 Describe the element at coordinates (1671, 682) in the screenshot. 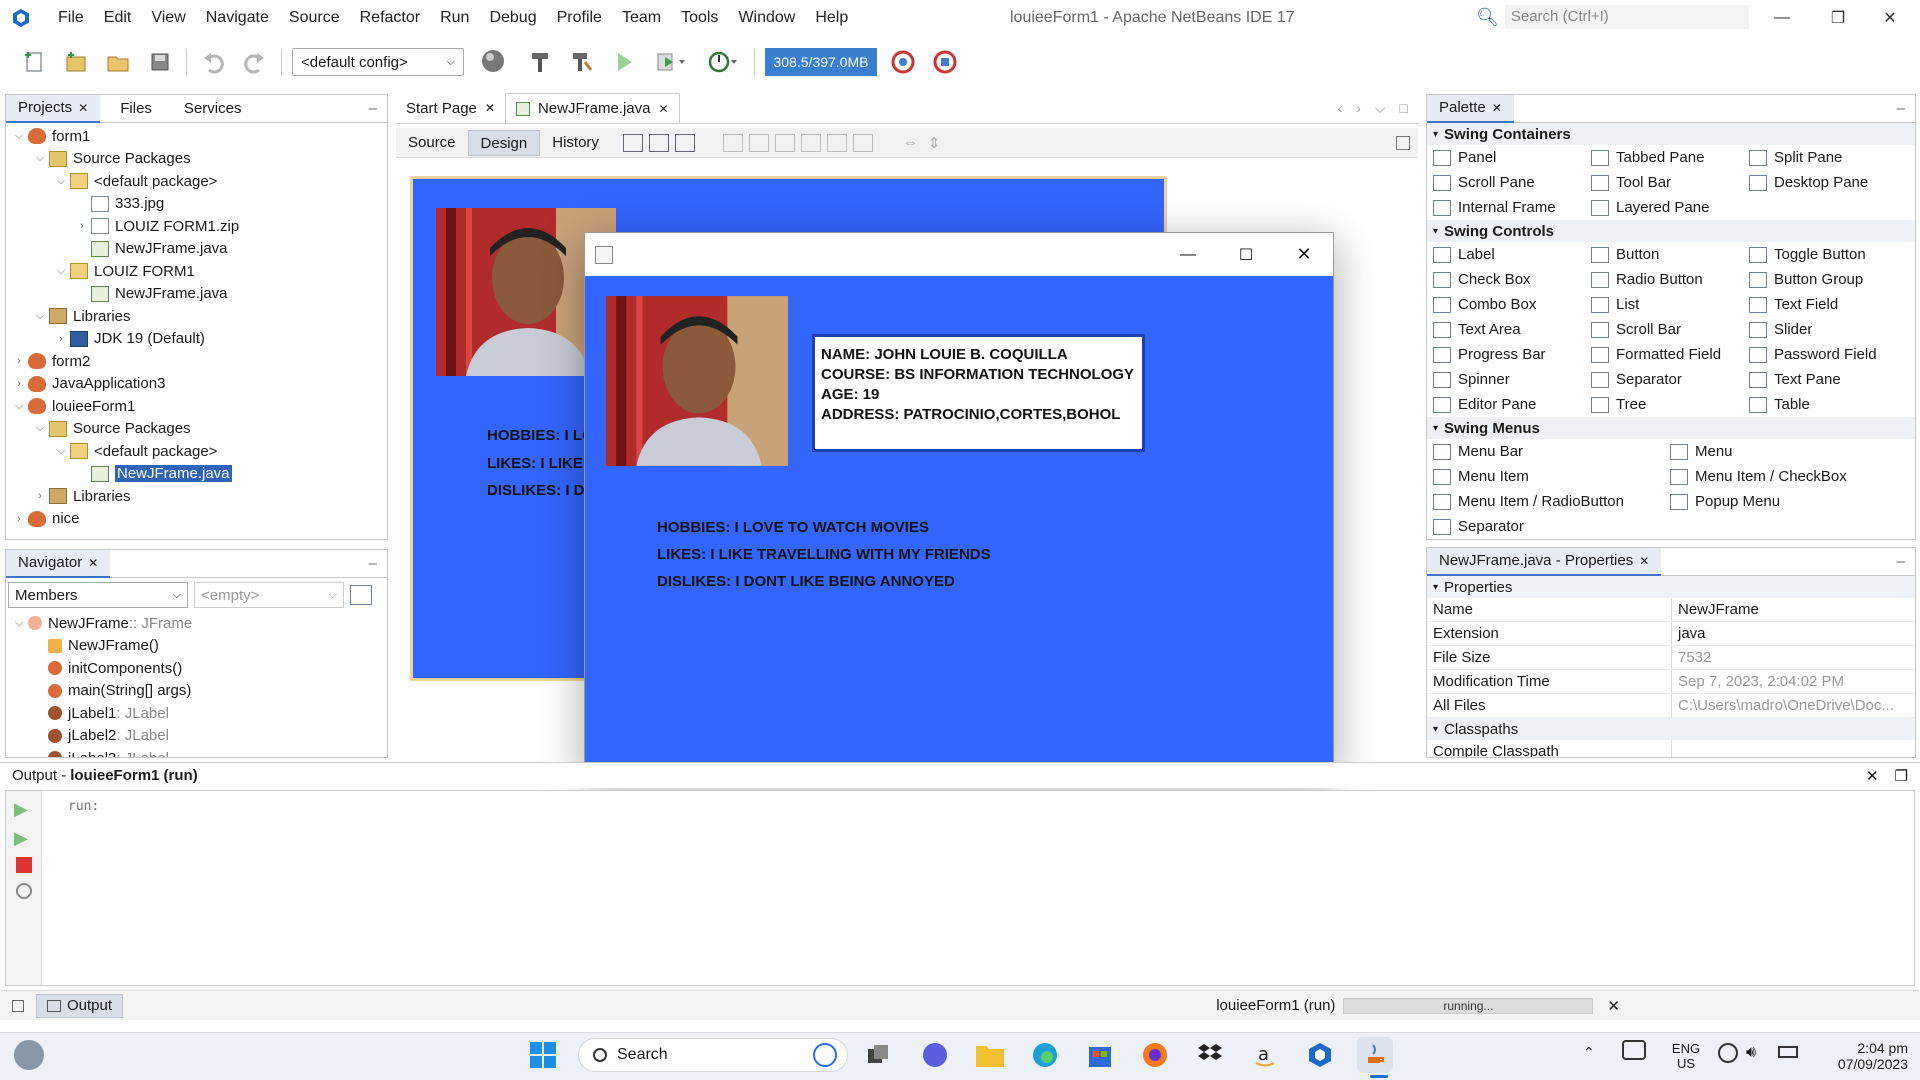

I see `property-row: Modification Time Sep 7, 2023, 2:04:02 PM` at that location.